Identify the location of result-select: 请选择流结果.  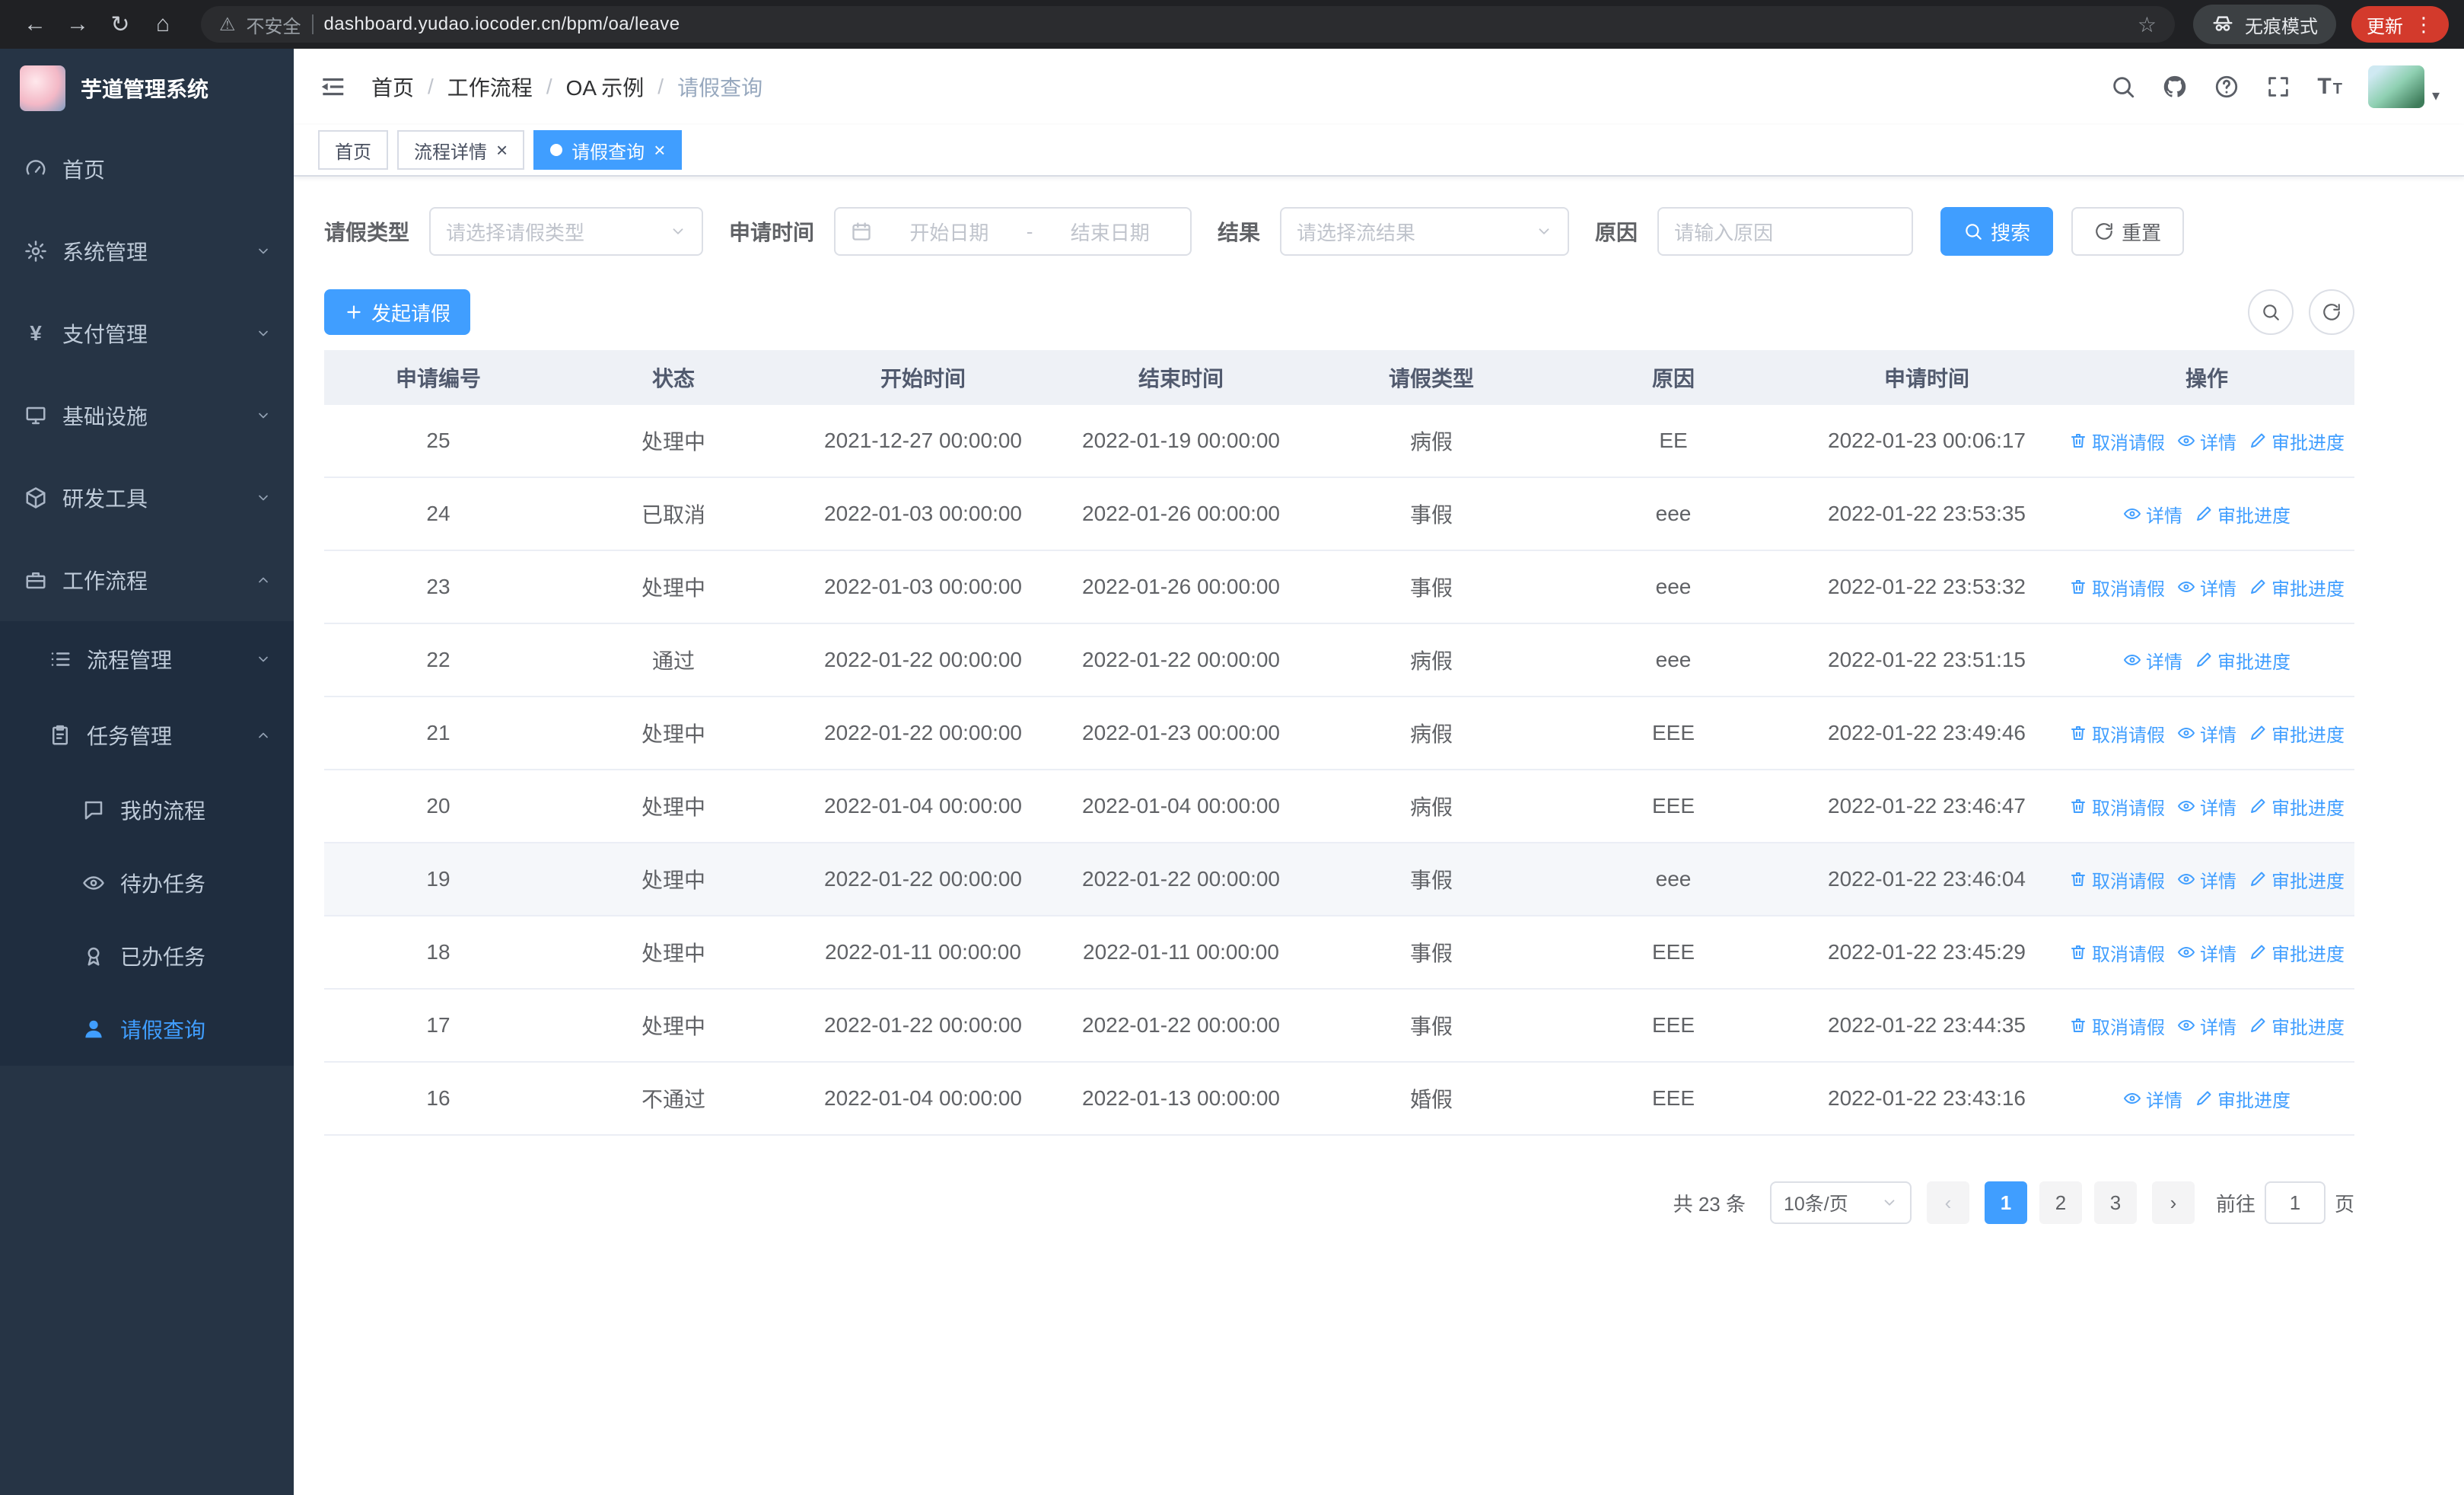
(1425, 231).